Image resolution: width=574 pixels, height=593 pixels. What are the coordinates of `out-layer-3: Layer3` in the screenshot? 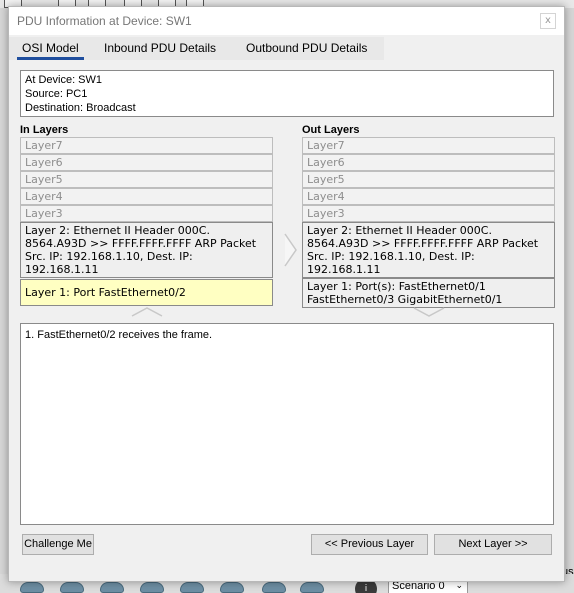 It's located at (428, 213).